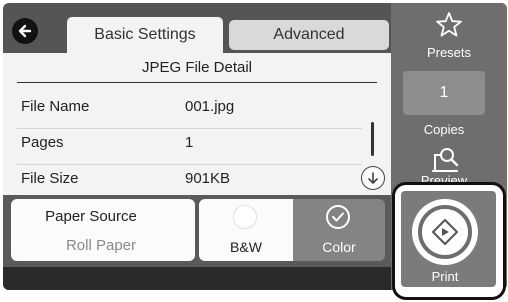  I want to click on paper-source-value: Roll Paper, so click(101, 245).